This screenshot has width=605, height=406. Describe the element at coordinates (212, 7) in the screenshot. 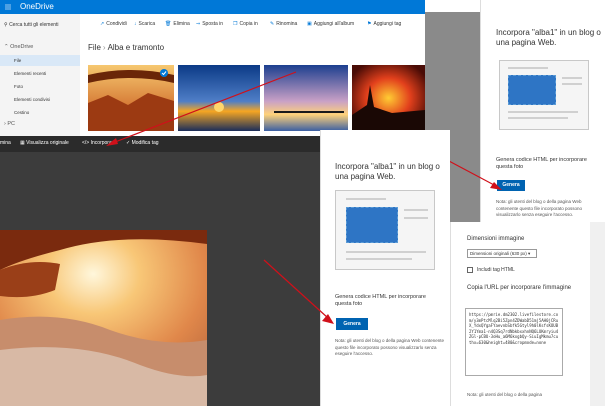

I see `title-bar: OneDrive` at that location.